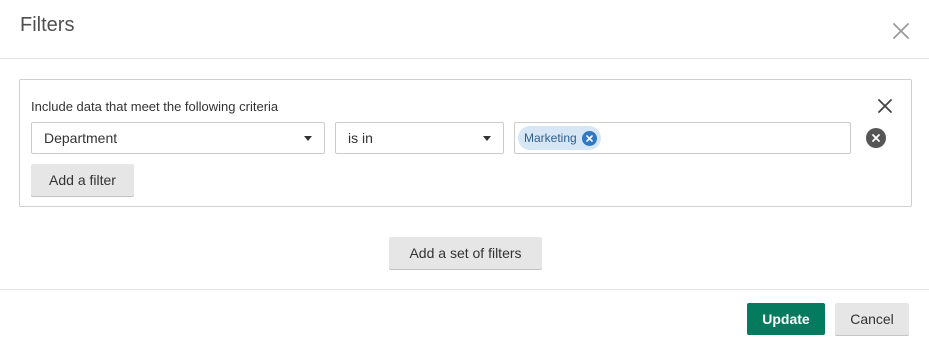 This screenshot has height=348, width=929. What do you see at coordinates (82, 180) in the screenshot?
I see `add-filter-button: Add a filter` at bounding box center [82, 180].